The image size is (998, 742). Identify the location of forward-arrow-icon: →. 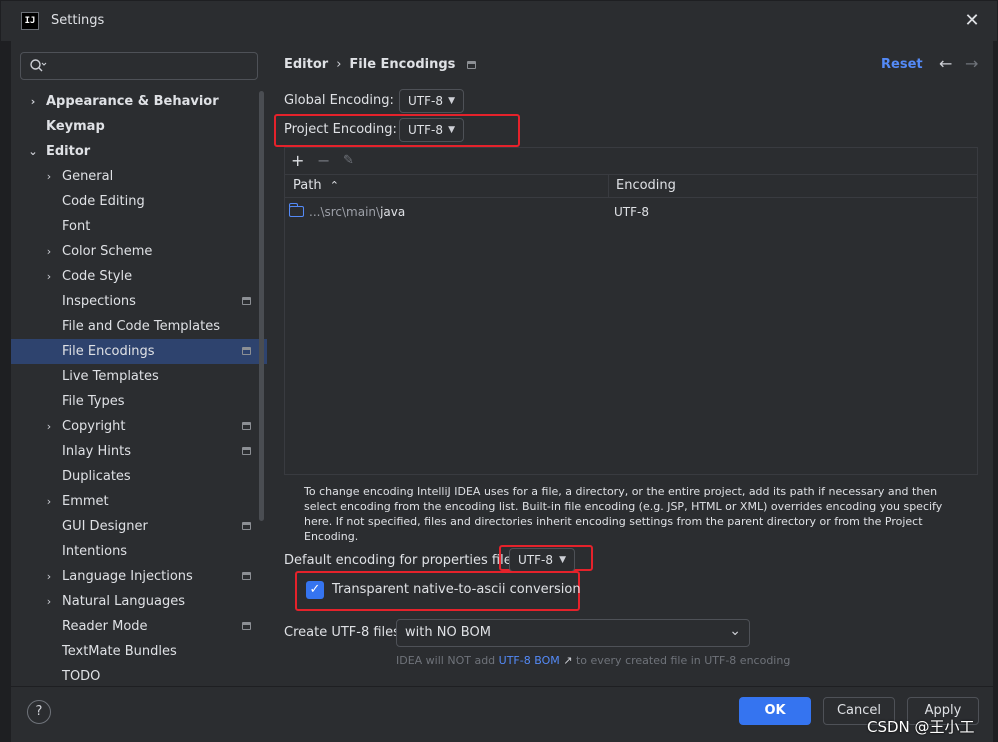
(971, 63).